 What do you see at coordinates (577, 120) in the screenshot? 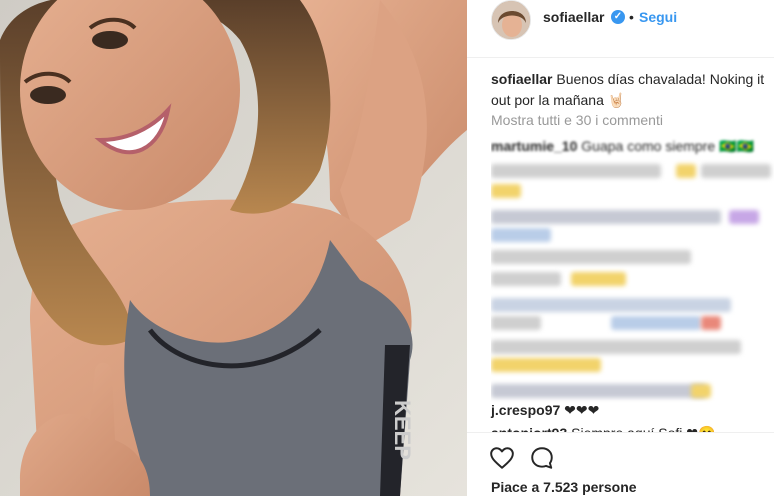
I see `view-all-comments-link: Mostra tutti e 30 i commenti` at bounding box center [577, 120].